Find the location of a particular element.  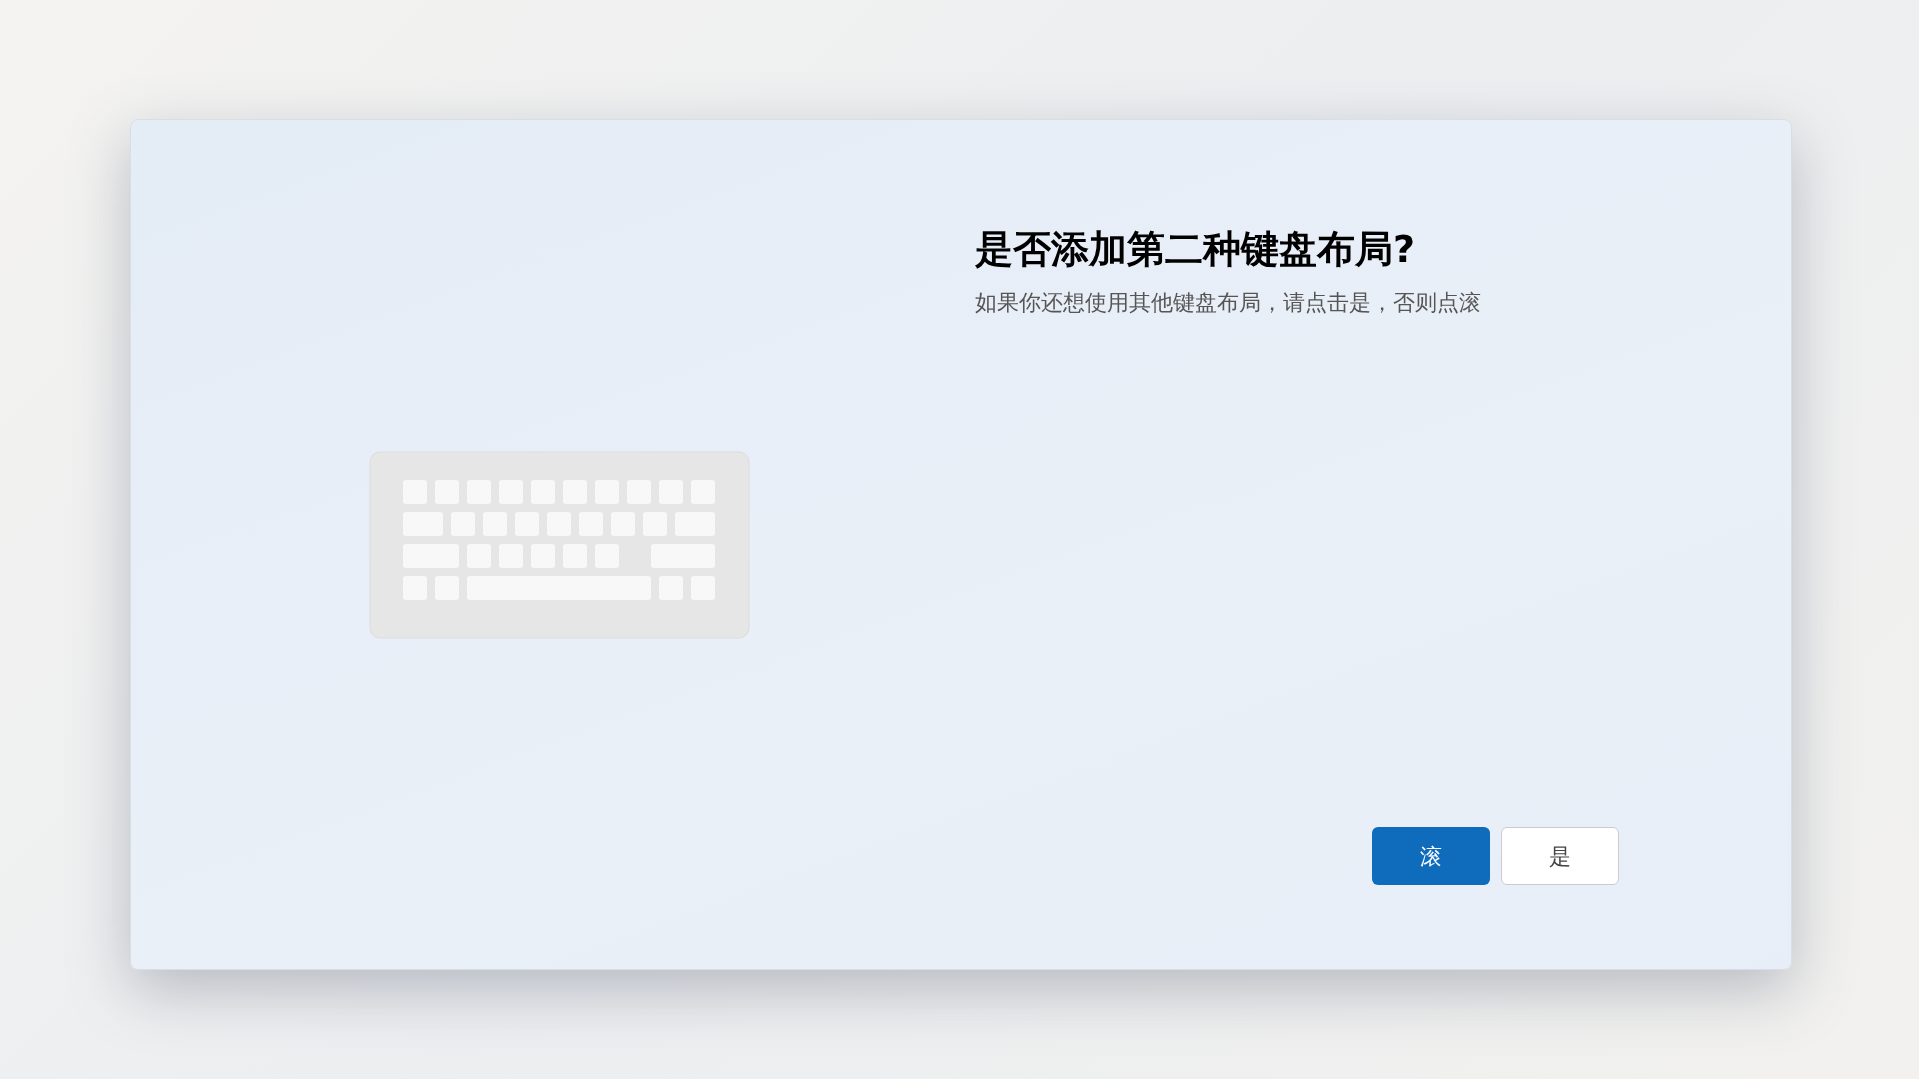

primary-button: 滚 is located at coordinates (1431, 856).